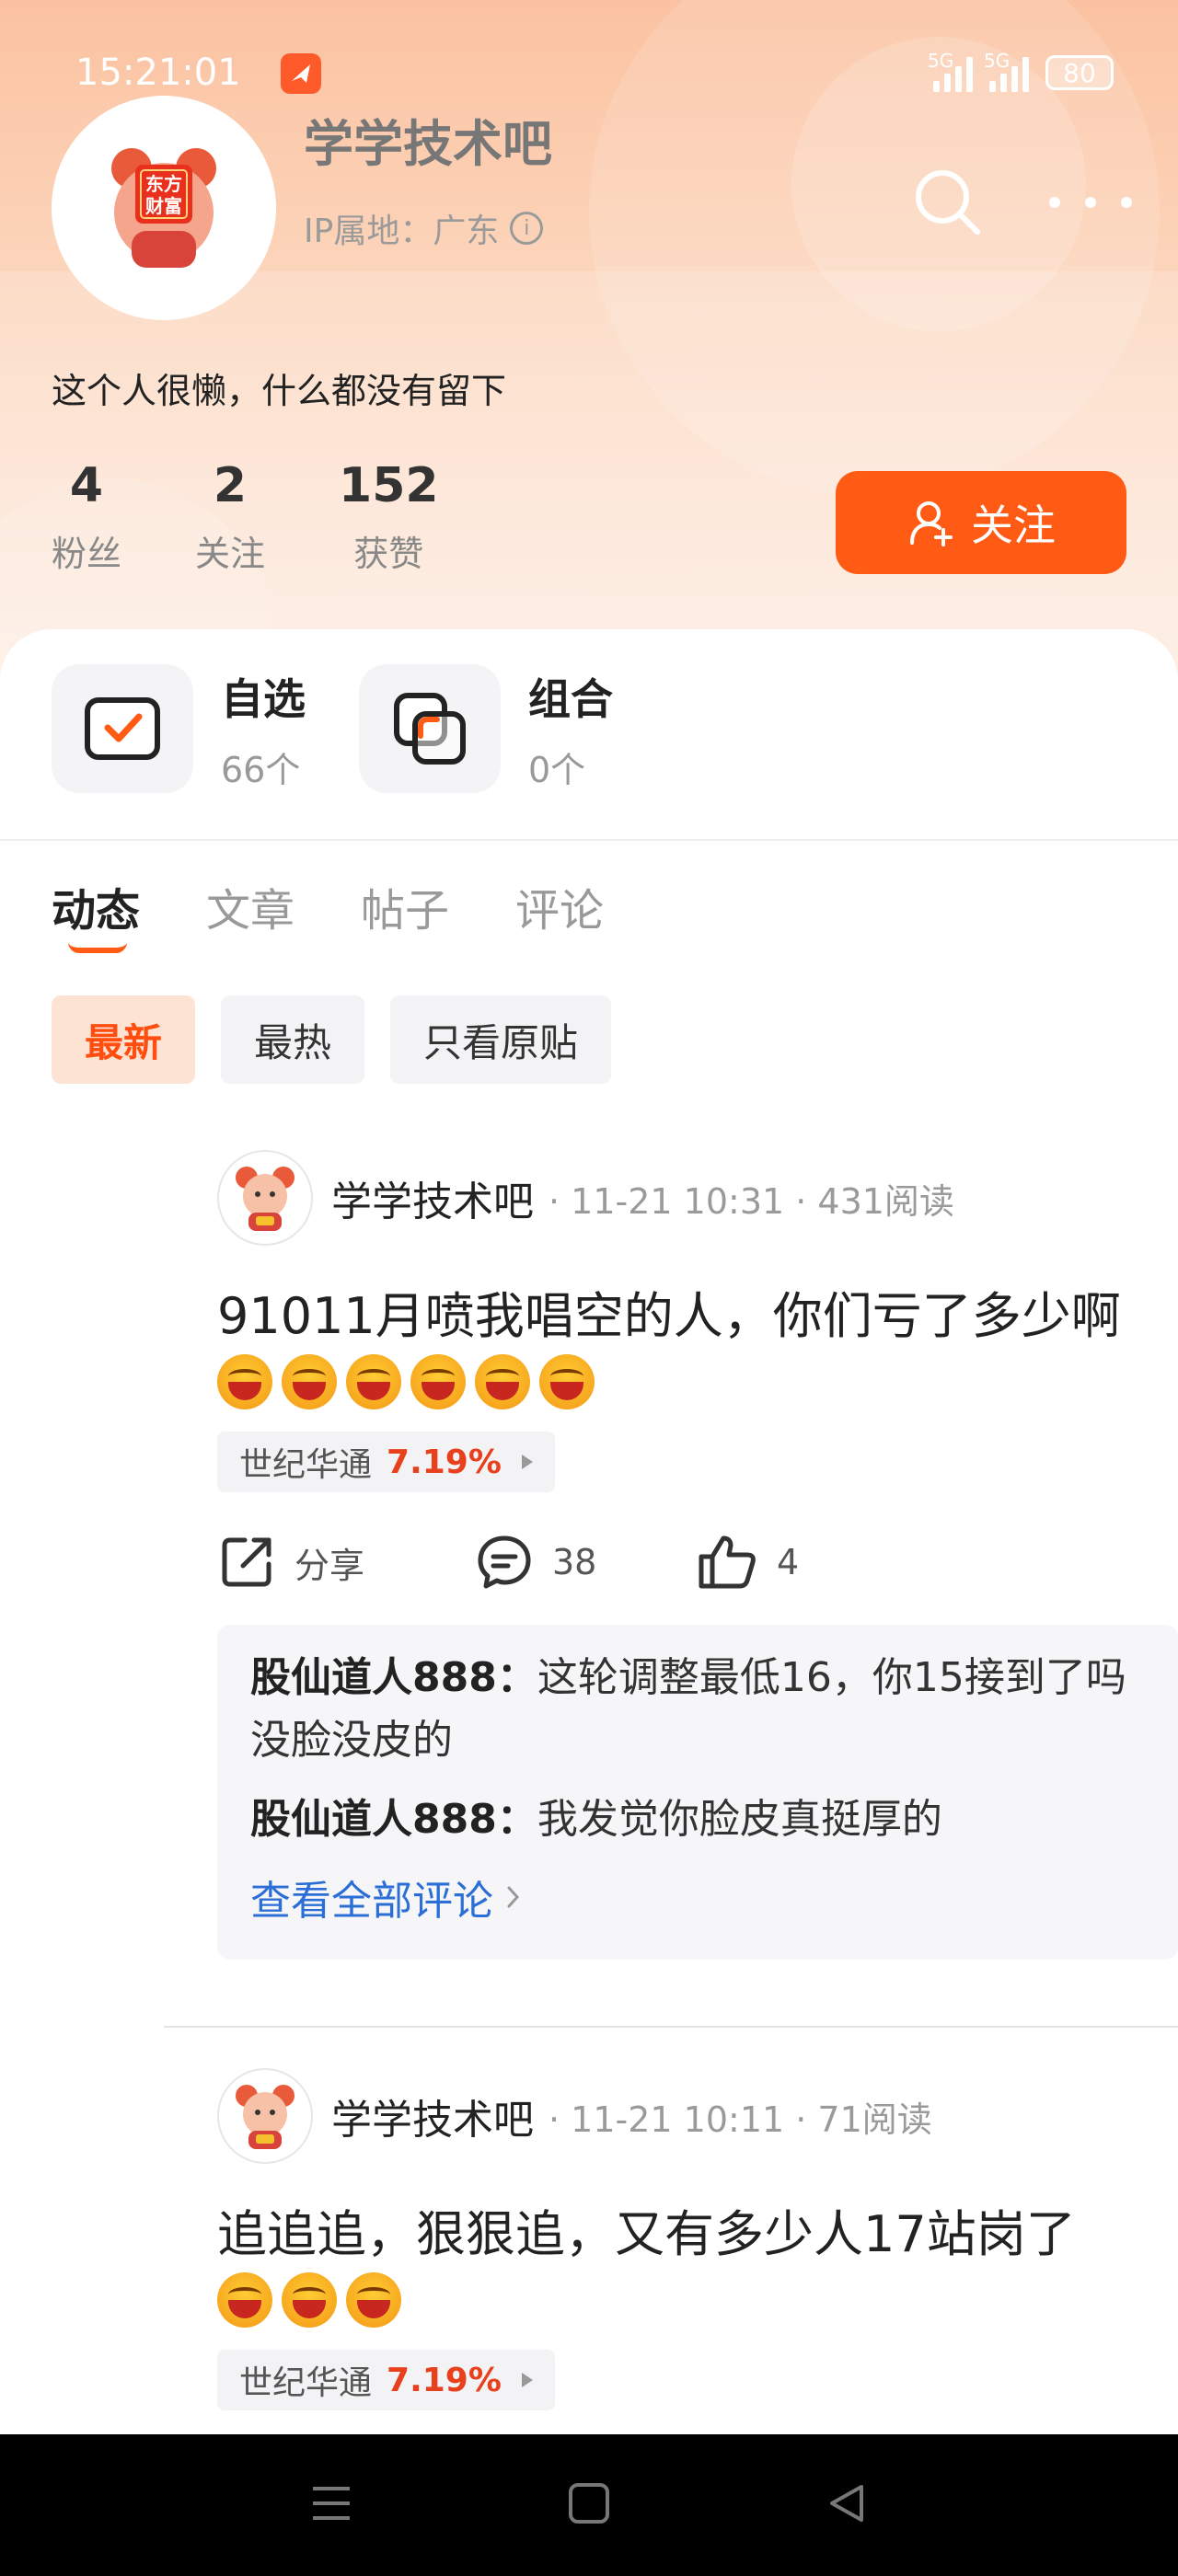 This screenshot has width=1178, height=2576. I want to click on search-button, so click(948, 202).